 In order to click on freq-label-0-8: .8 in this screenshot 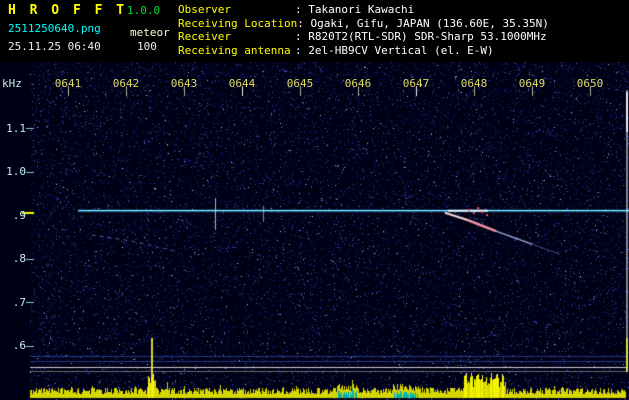, I will do `click(19, 258)`.